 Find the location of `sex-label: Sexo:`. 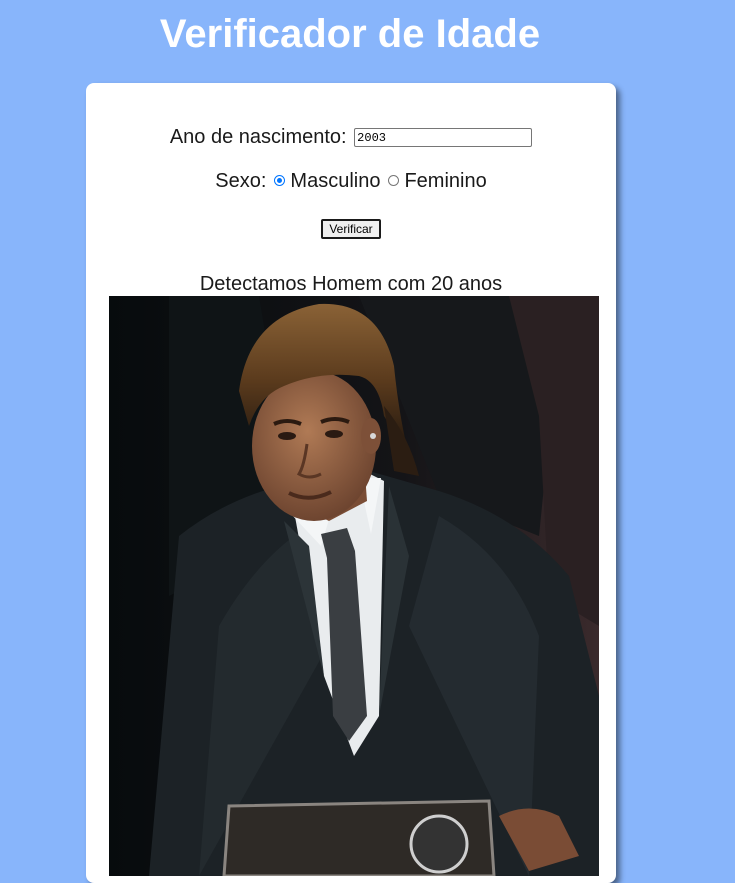

sex-label: Sexo: is located at coordinates (241, 181).